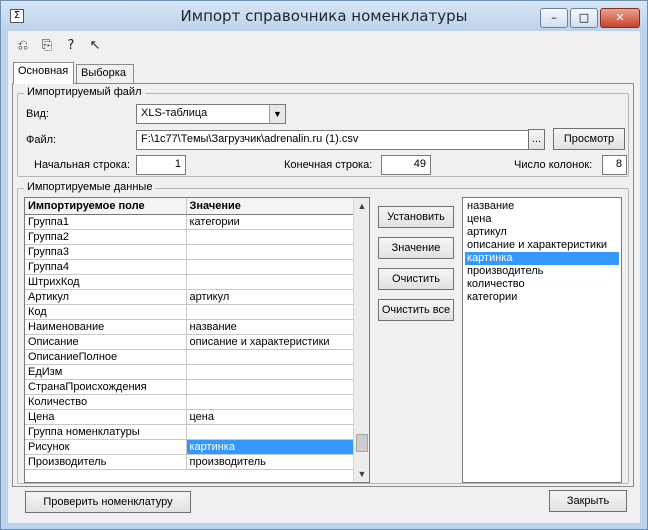  I want to click on table-row: Цена цена, so click(190, 417).